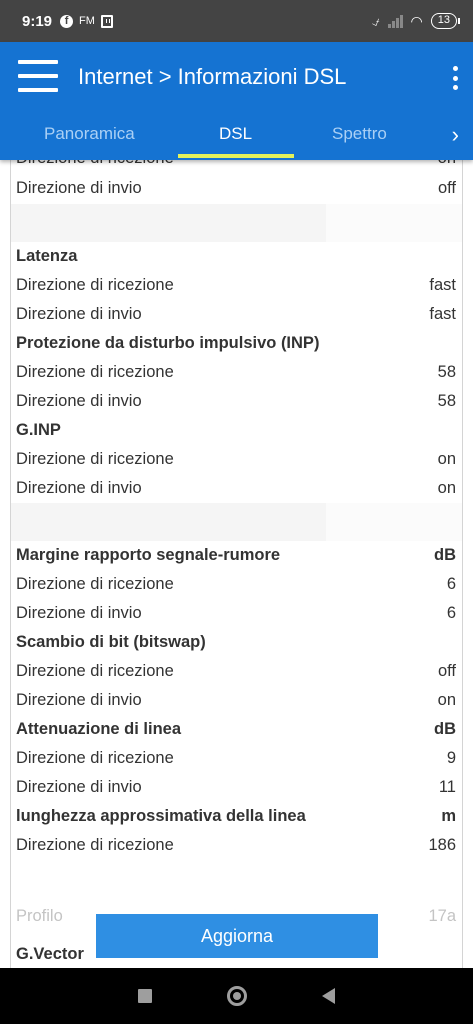 This screenshot has width=473, height=1024. What do you see at coordinates (236, 671) in the screenshot?
I see `table-row: Direzione di ricezione off` at bounding box center [236, 671].